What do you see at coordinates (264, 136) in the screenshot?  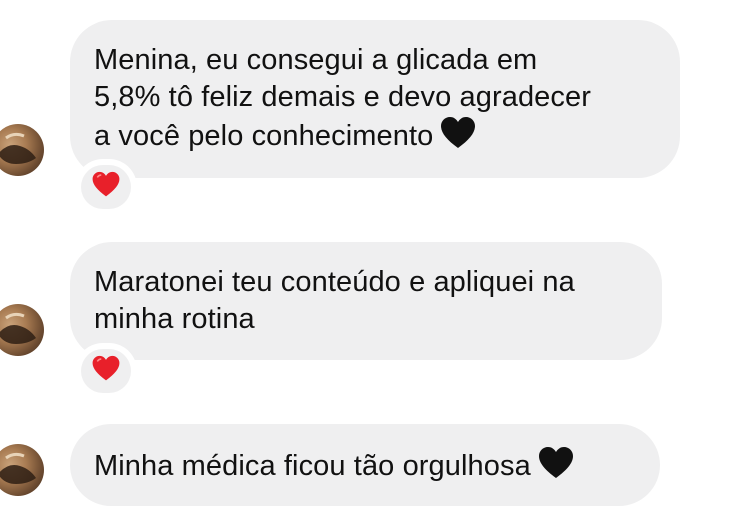 I see `message-text-line: a você pelo conhecimento` at bounding box center [264, 136].